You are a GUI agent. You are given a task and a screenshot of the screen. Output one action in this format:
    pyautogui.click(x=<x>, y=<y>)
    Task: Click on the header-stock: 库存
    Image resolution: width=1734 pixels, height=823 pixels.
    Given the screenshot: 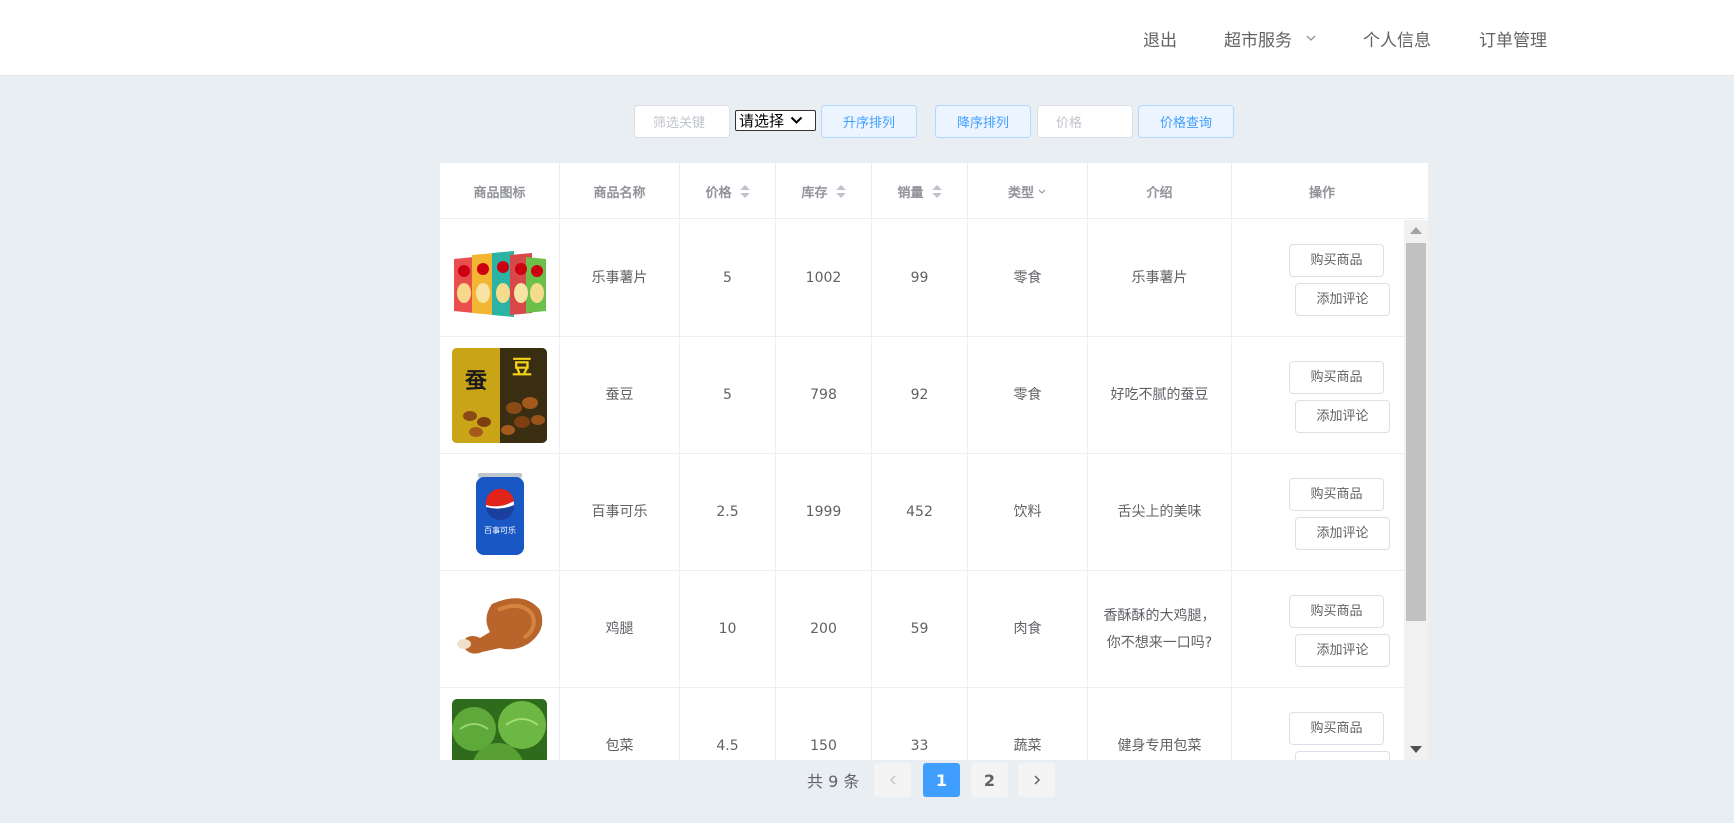 What is the action you would take?
    pyautogui.click(x=824, y=191)
    